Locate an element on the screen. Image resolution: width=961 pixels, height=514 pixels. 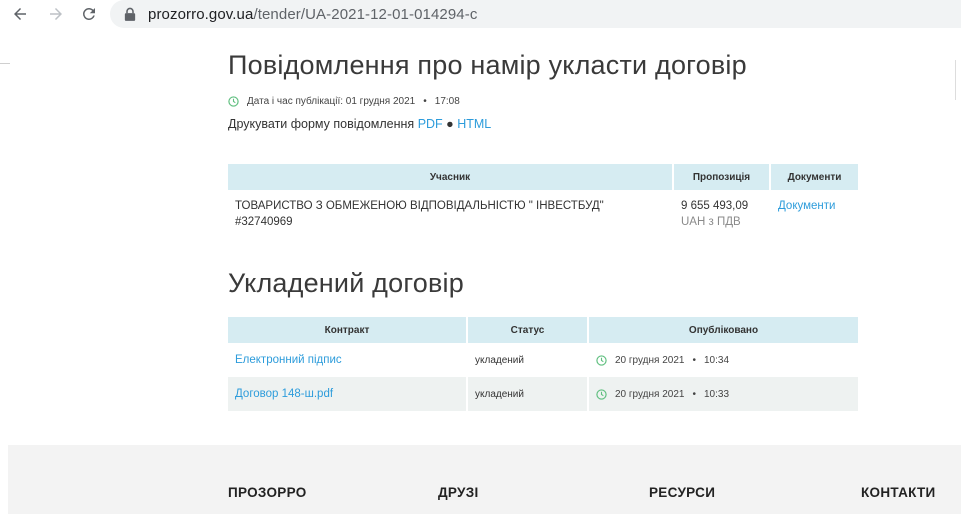
contract-link: Договор 148-ш.pdf is located at coordinates (284, 394).